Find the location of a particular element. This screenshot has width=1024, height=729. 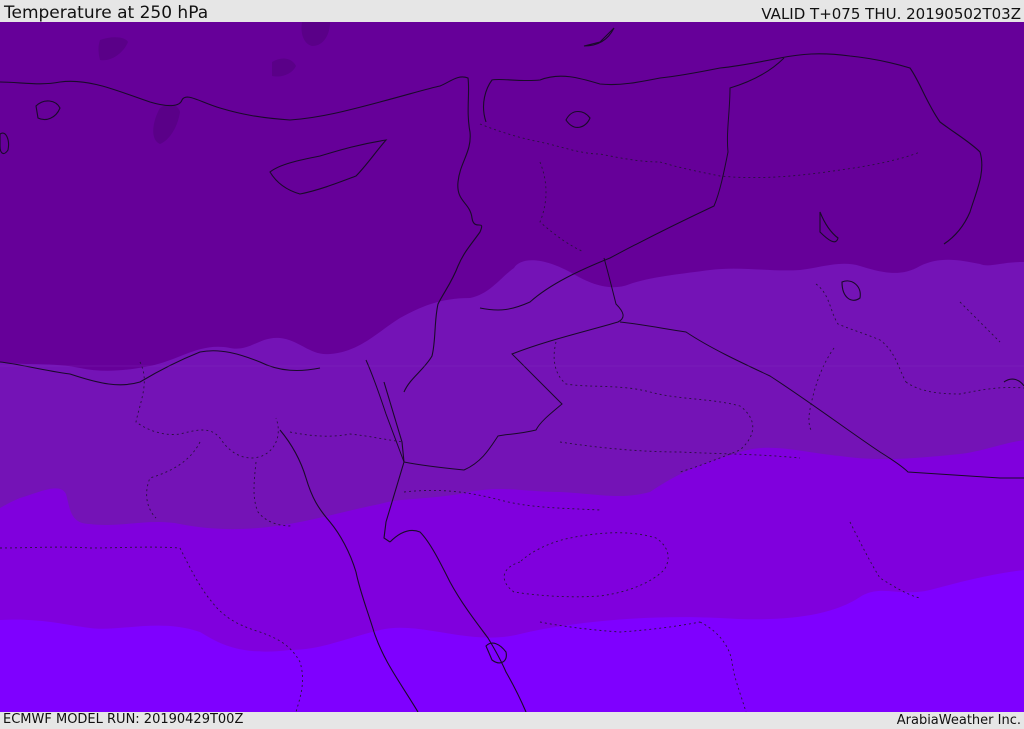

model-run-label: ECMWF MODEL RUN: 20190429T00Z is located at coordinates (123, 719).